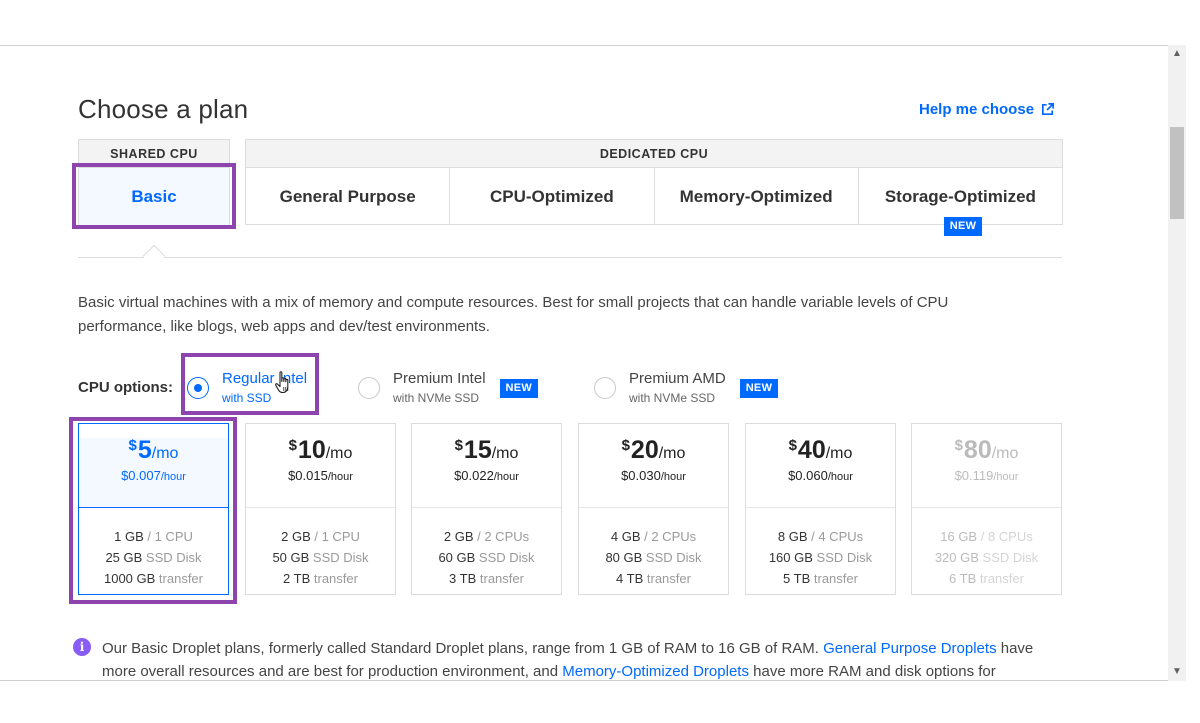  I want to click on scroll-up-arrow-icon: ▲, so click(1177, 54).